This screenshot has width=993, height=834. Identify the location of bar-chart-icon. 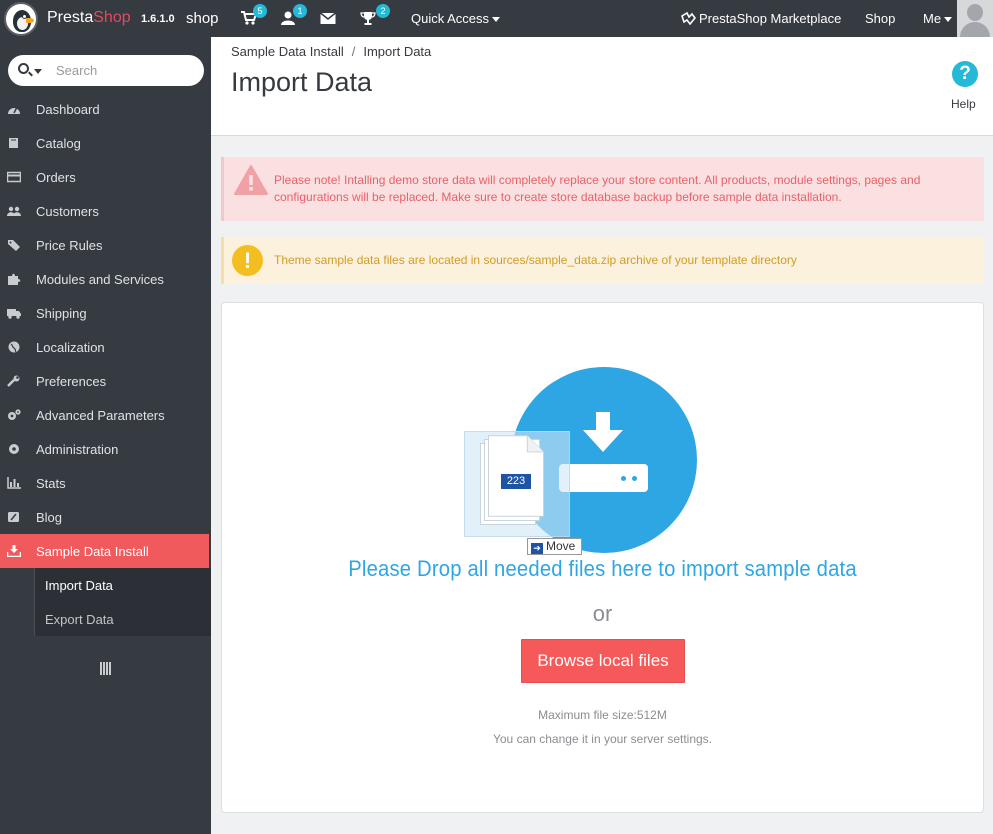
(14, 483).